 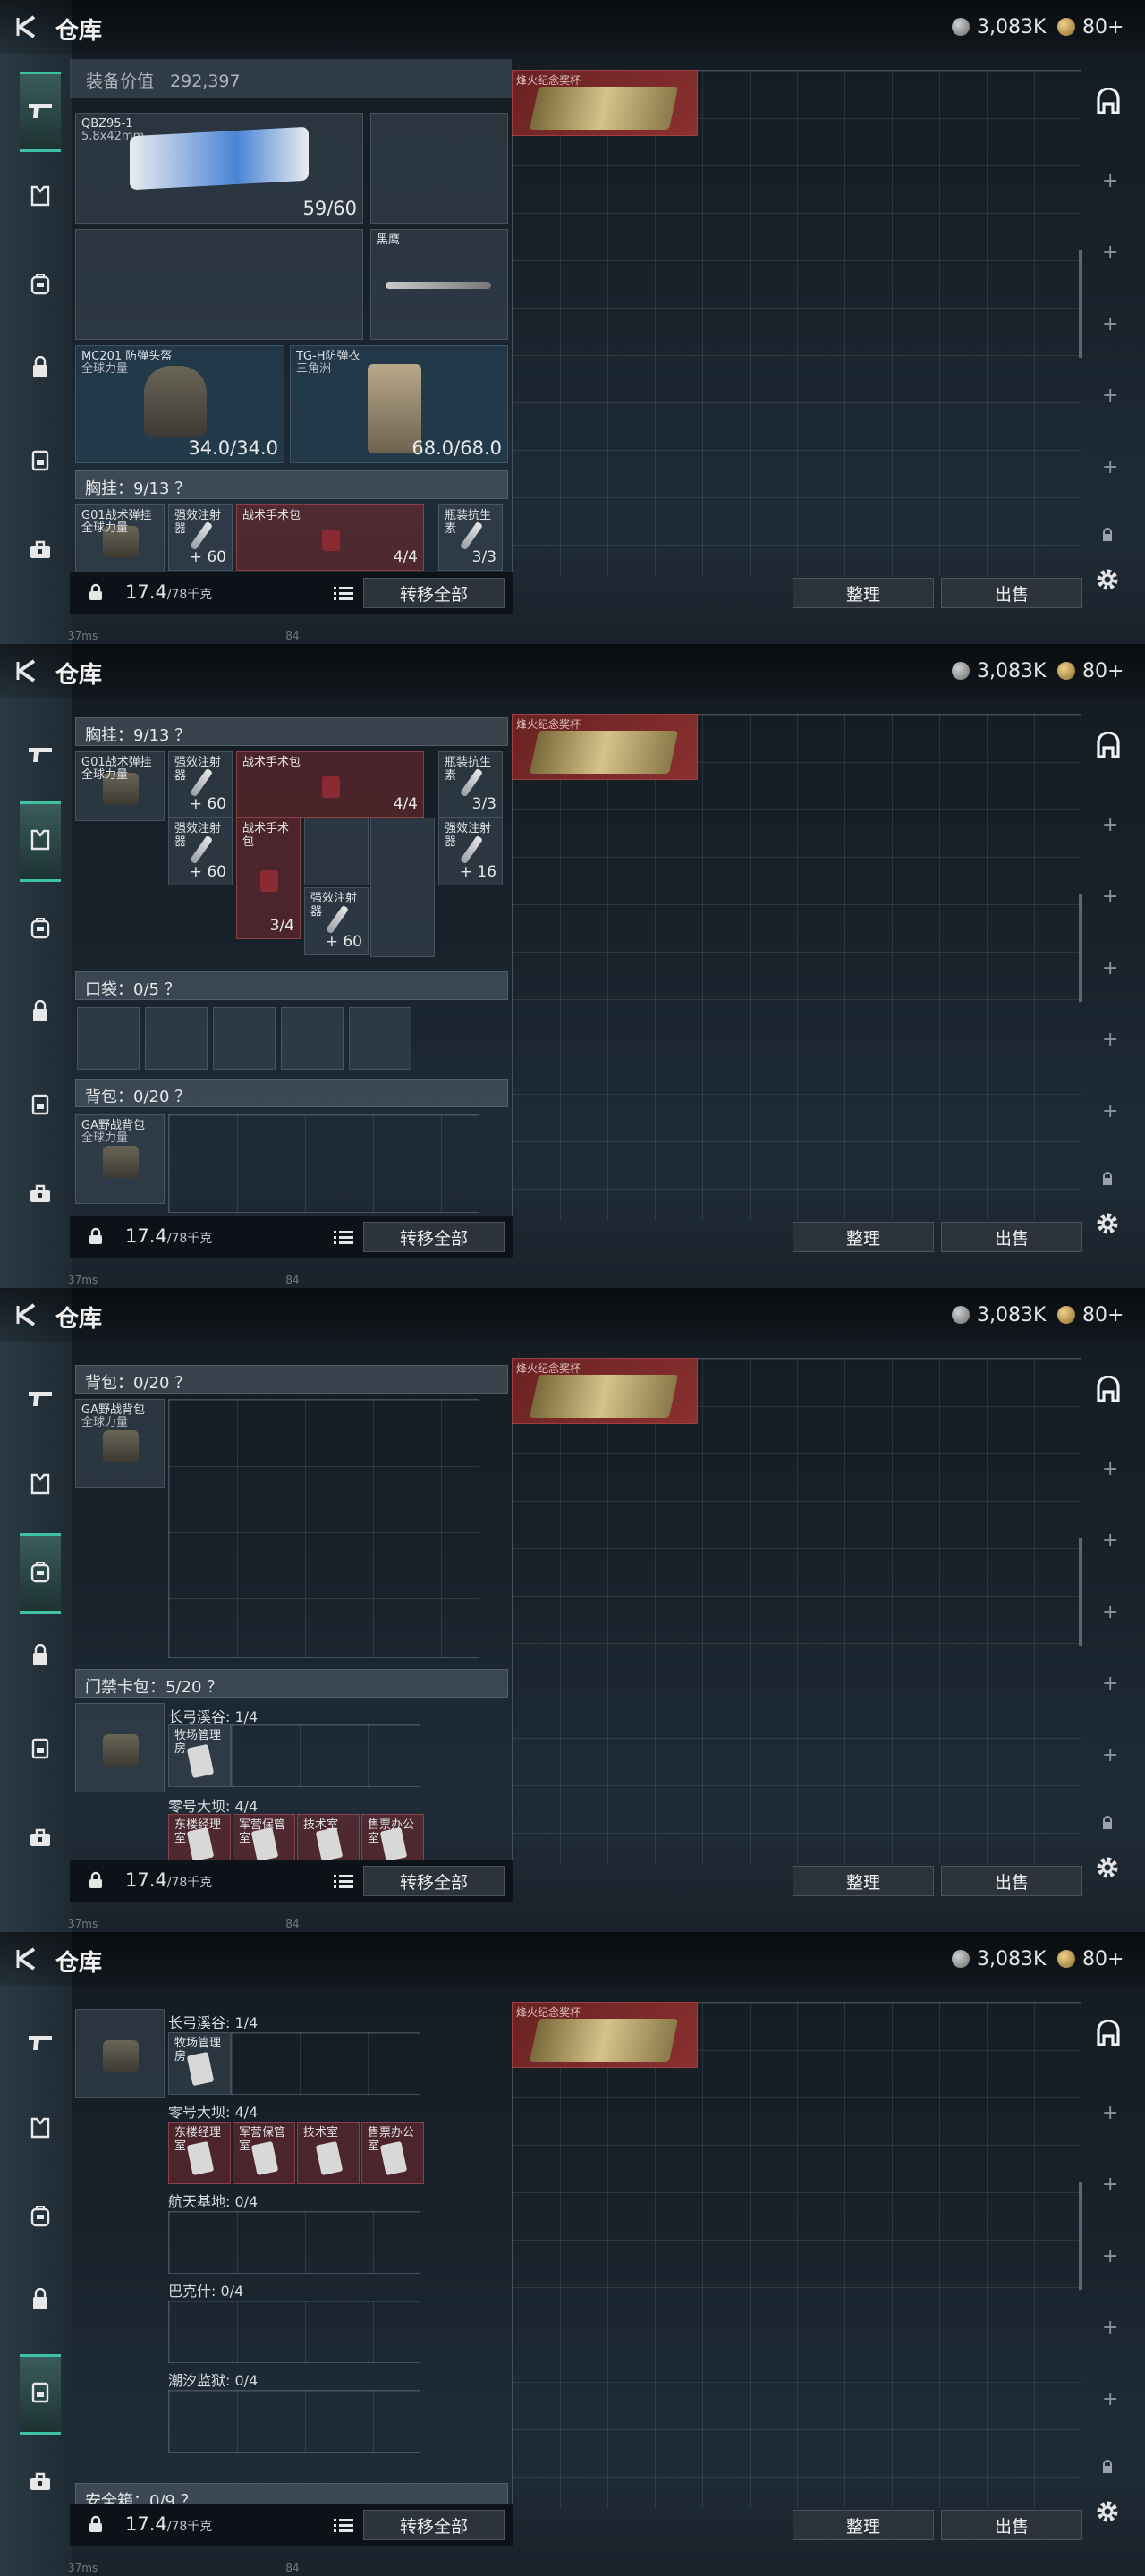 What do you see at coordinates (470, 852) in the screenshot?
I see `item-slot: 强效注射器 + 16` at bounding box center [470, 852].